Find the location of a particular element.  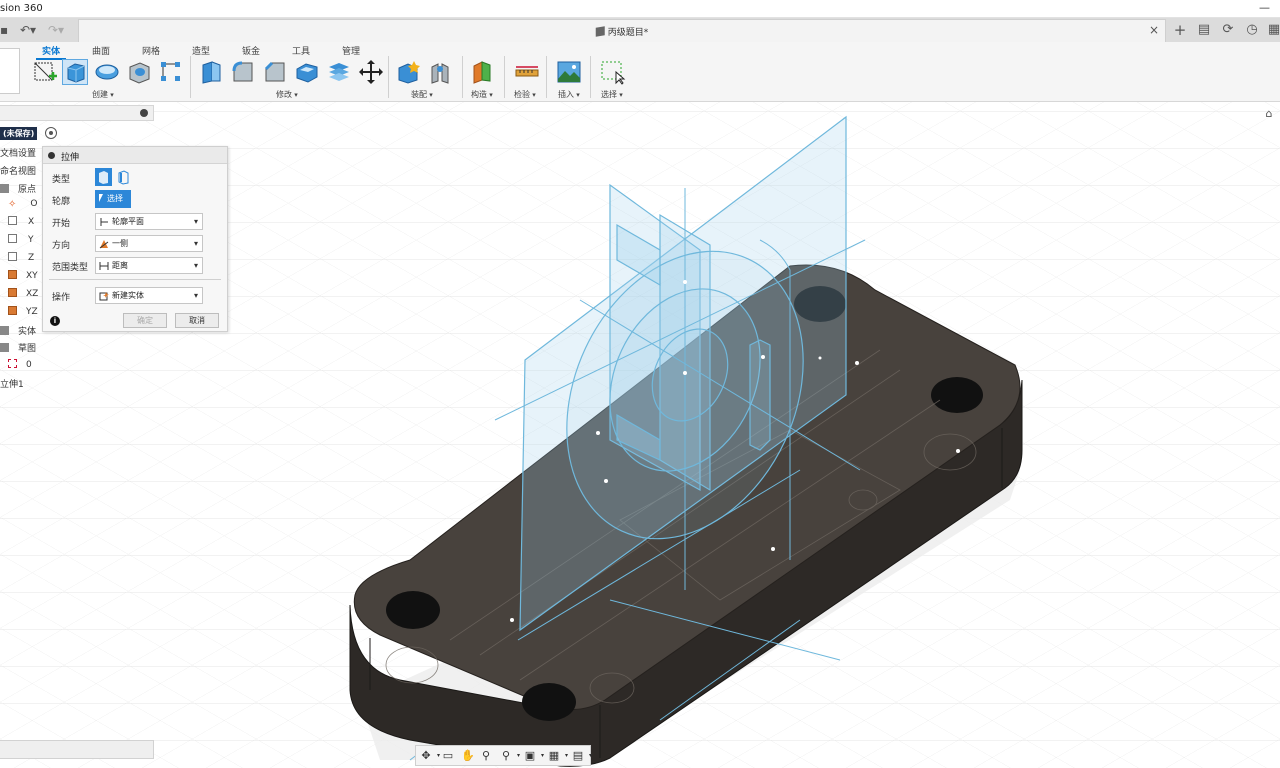

browser-node-plane-yz: YZ is located at coordinates (23, 311).